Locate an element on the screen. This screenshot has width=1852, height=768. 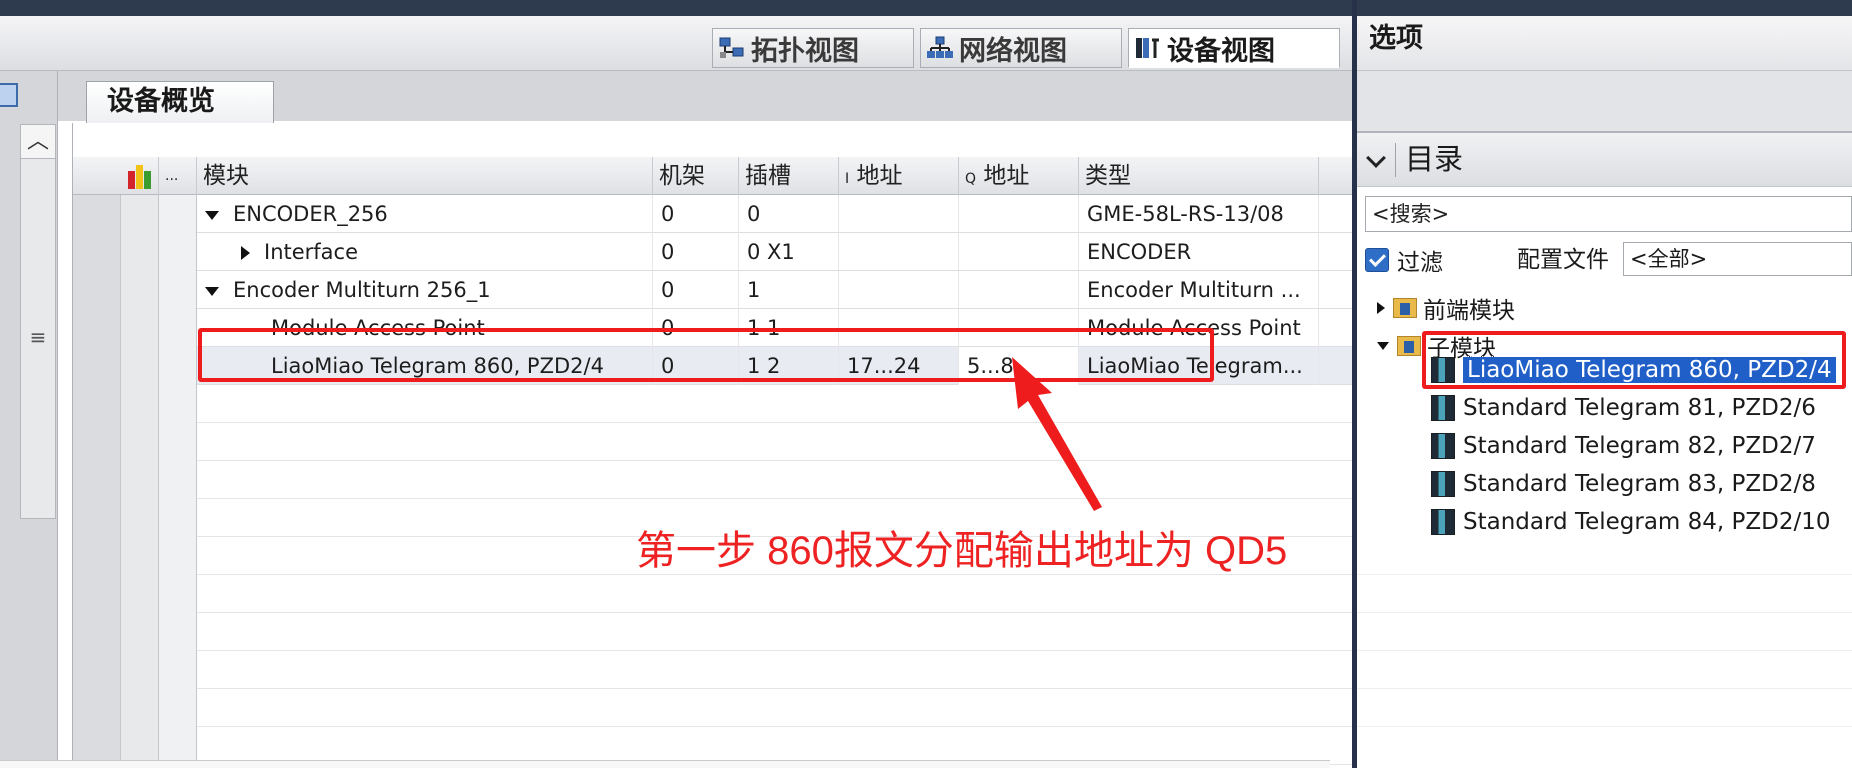
extra-right-header is located at coordinates (1336, 176).